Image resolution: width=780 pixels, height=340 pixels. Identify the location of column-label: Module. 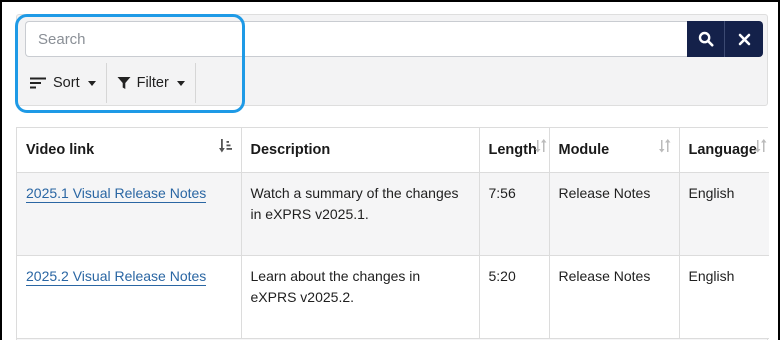
(584, 149).